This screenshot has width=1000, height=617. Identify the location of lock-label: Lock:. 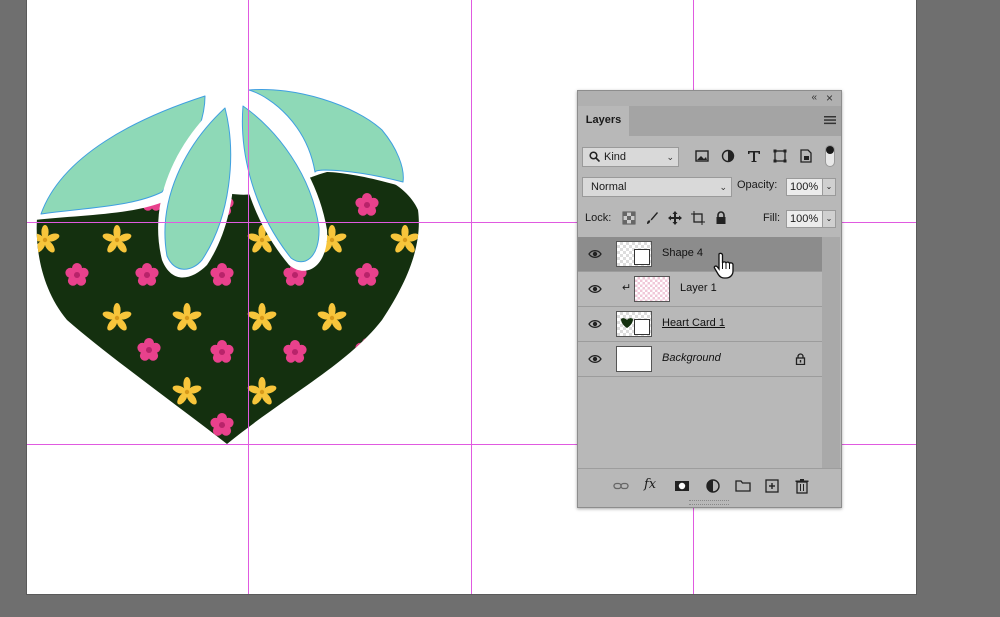
(598, 218).